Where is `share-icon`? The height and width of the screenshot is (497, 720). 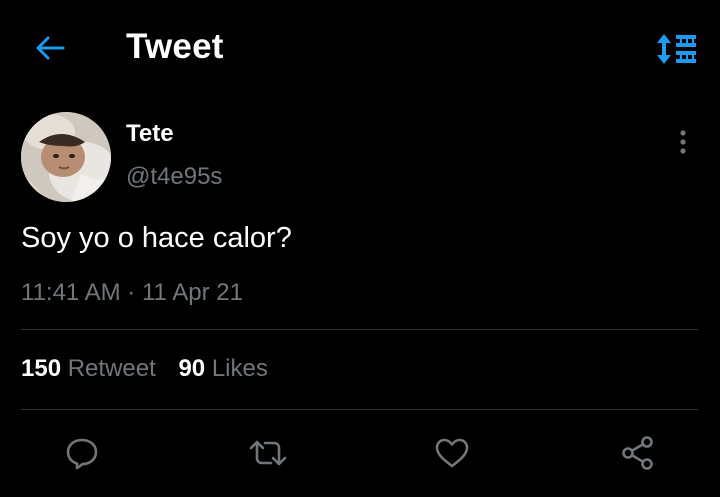
share-icon is located at coordinates (637, 453).